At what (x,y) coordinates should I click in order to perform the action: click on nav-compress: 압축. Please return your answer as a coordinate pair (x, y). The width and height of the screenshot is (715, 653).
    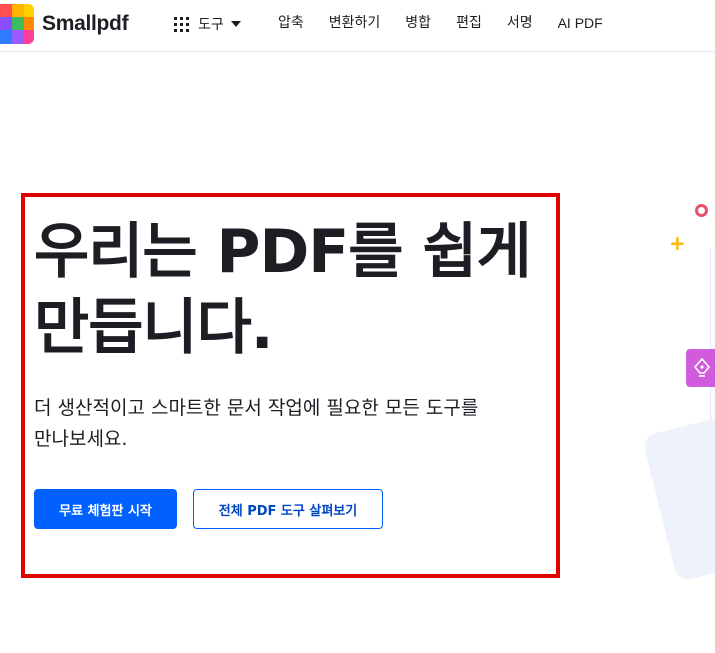
    Looking at the image, I should click on (291, 23).